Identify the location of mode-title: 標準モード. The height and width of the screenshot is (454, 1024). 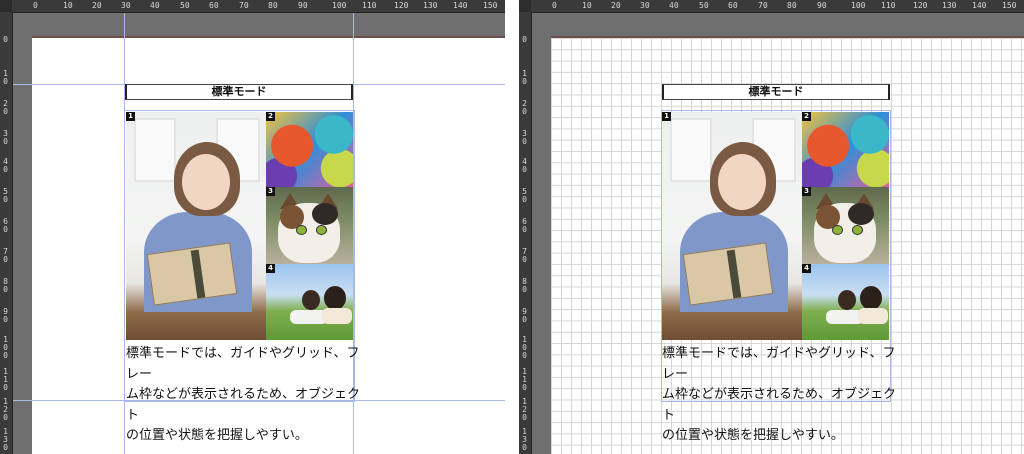
(776, 91).